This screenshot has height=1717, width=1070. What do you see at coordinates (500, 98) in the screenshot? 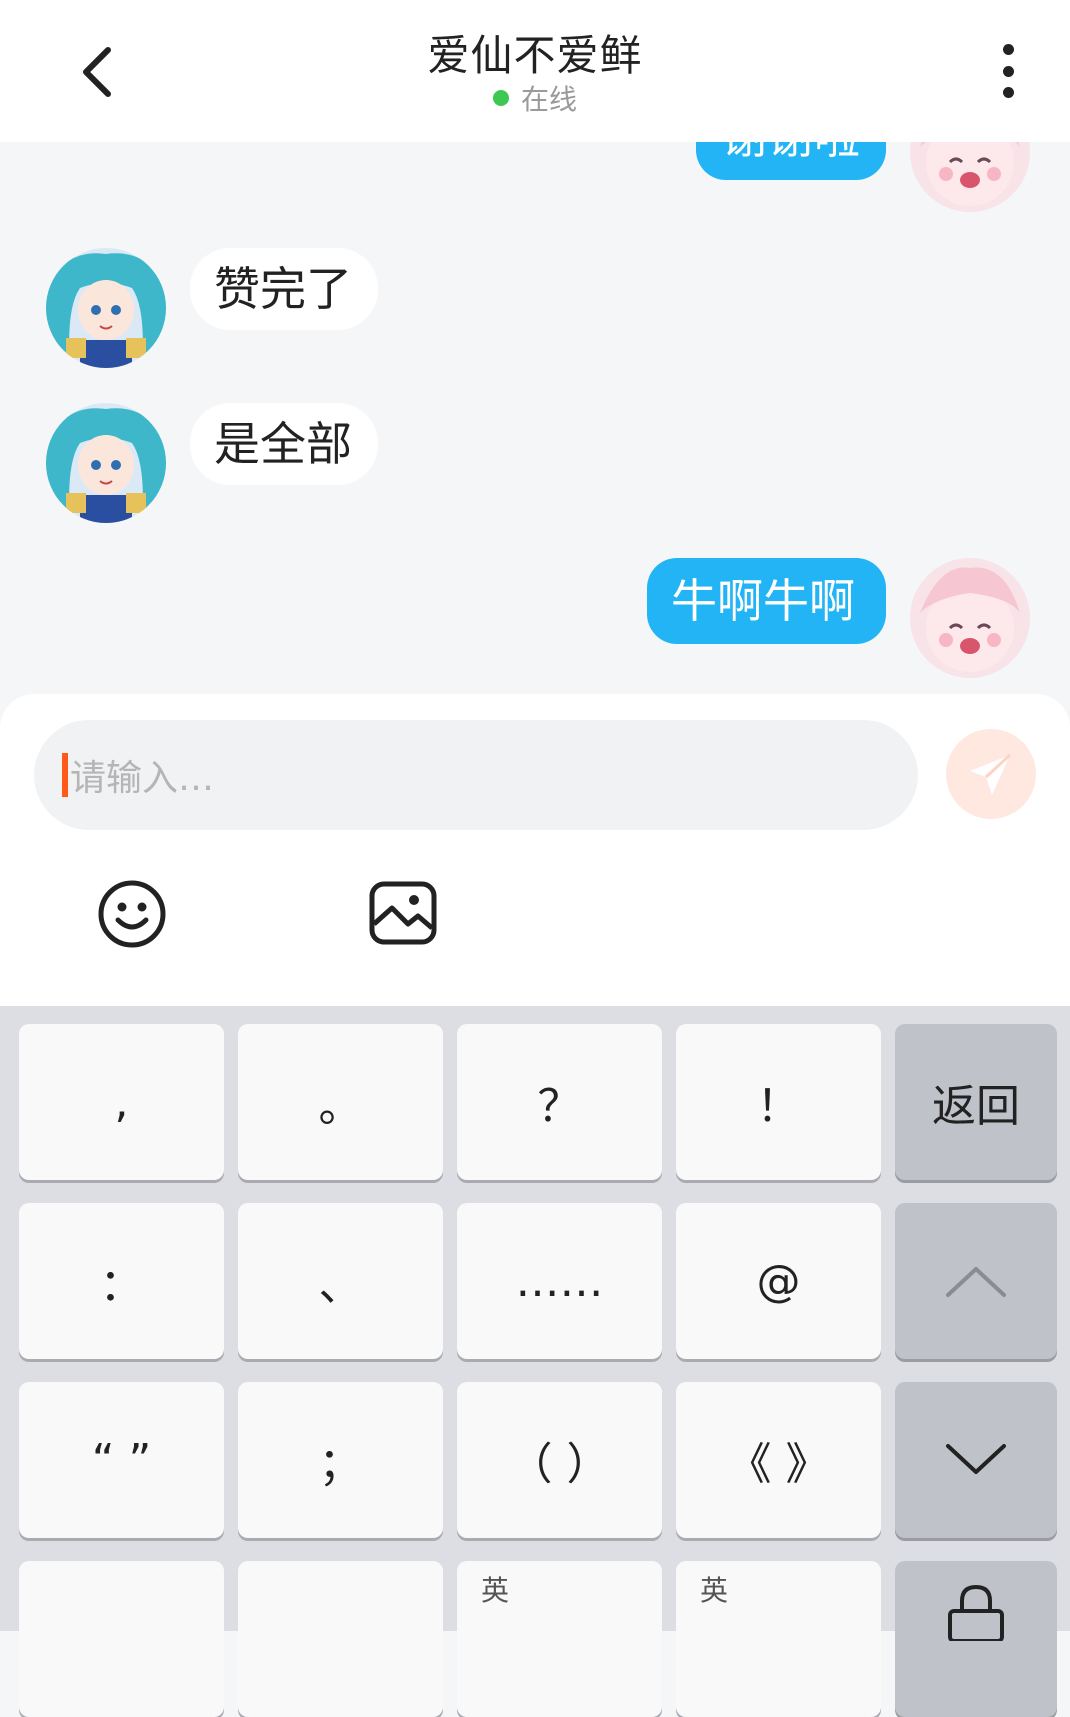
I see `online-dot-icon` at bounding box center [500, 98].